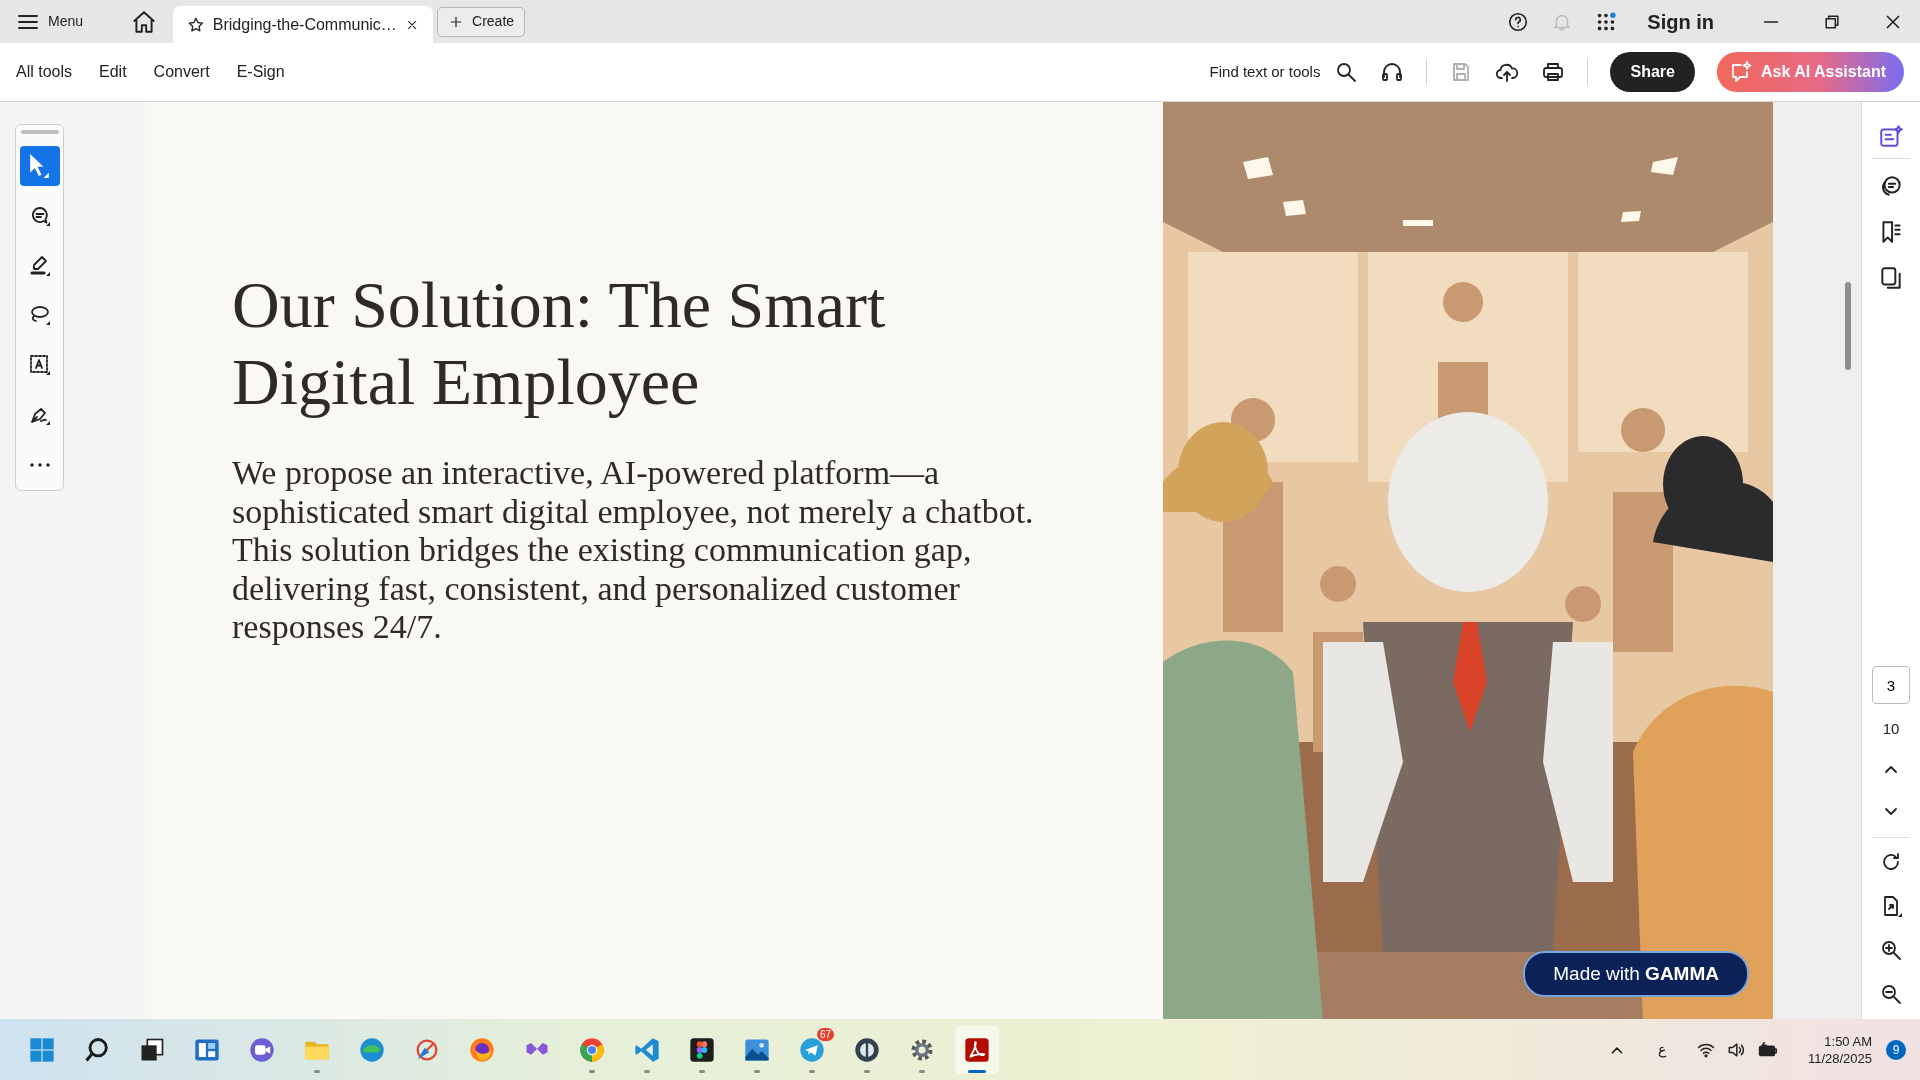 This screenshot has height=1080, width=1920. I want to click on print-icon, so click(1553, 72).